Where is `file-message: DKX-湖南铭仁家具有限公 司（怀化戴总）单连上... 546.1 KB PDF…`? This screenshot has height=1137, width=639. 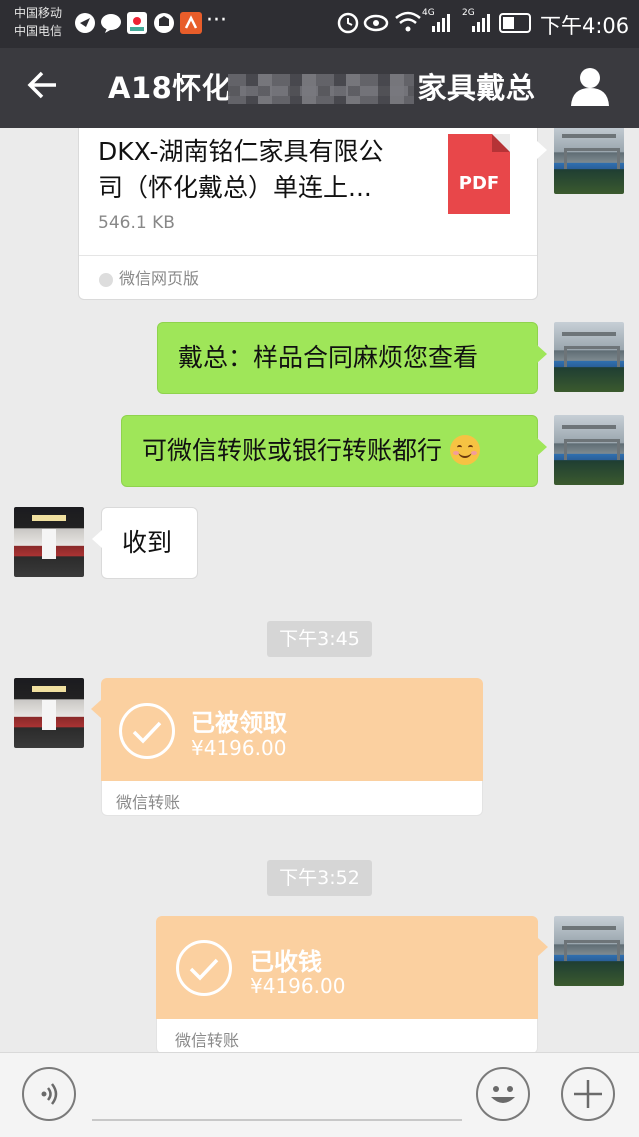 file-message: DKX-湖南铭仁家具有限公 司（怀化戴总）单连上... 546.1 KB PDF… is located at coordinates (312, 214).